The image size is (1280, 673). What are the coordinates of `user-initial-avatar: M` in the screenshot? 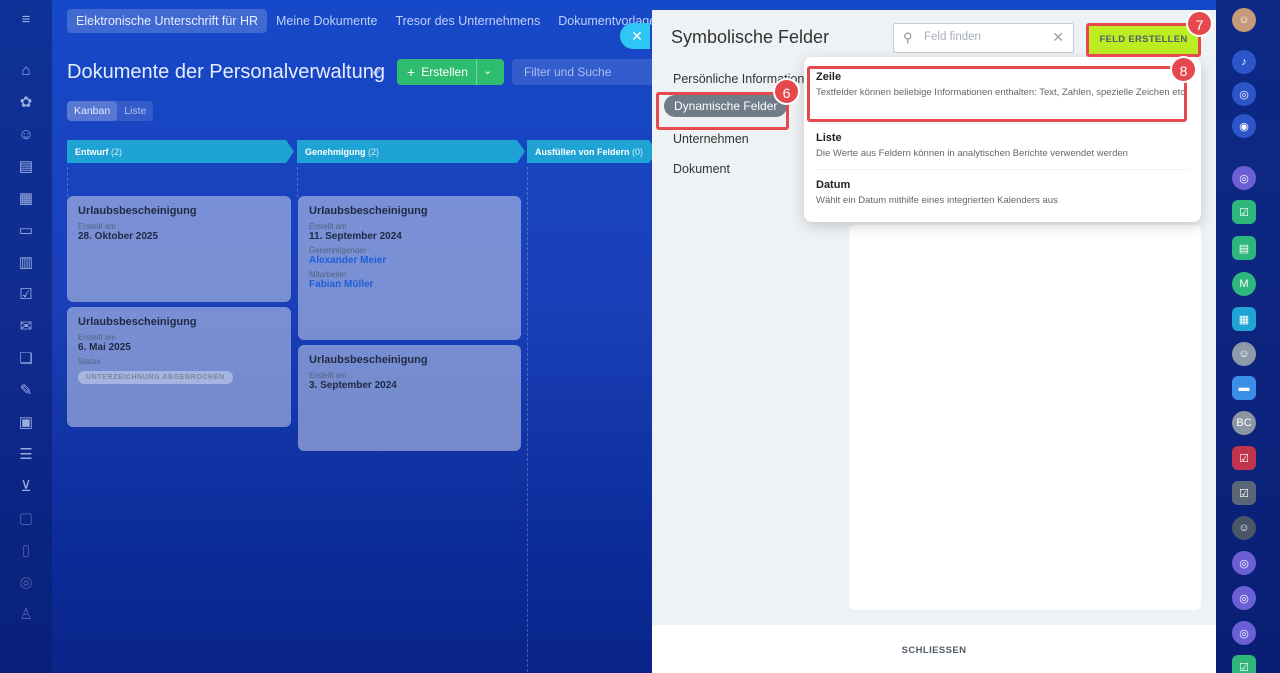 It's located at (1244, 284).